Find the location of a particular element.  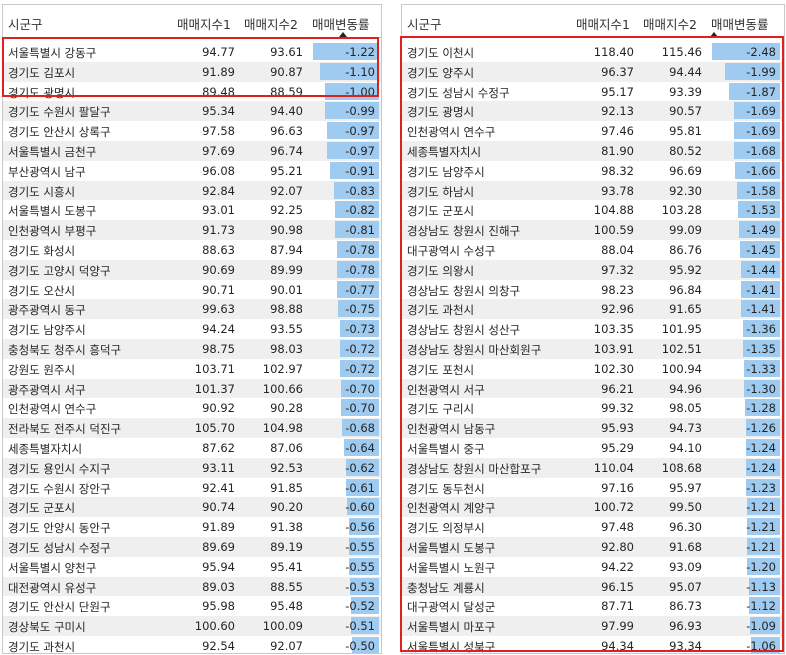

cell-idx2: 91.85 is located at coordinates (286, 487).